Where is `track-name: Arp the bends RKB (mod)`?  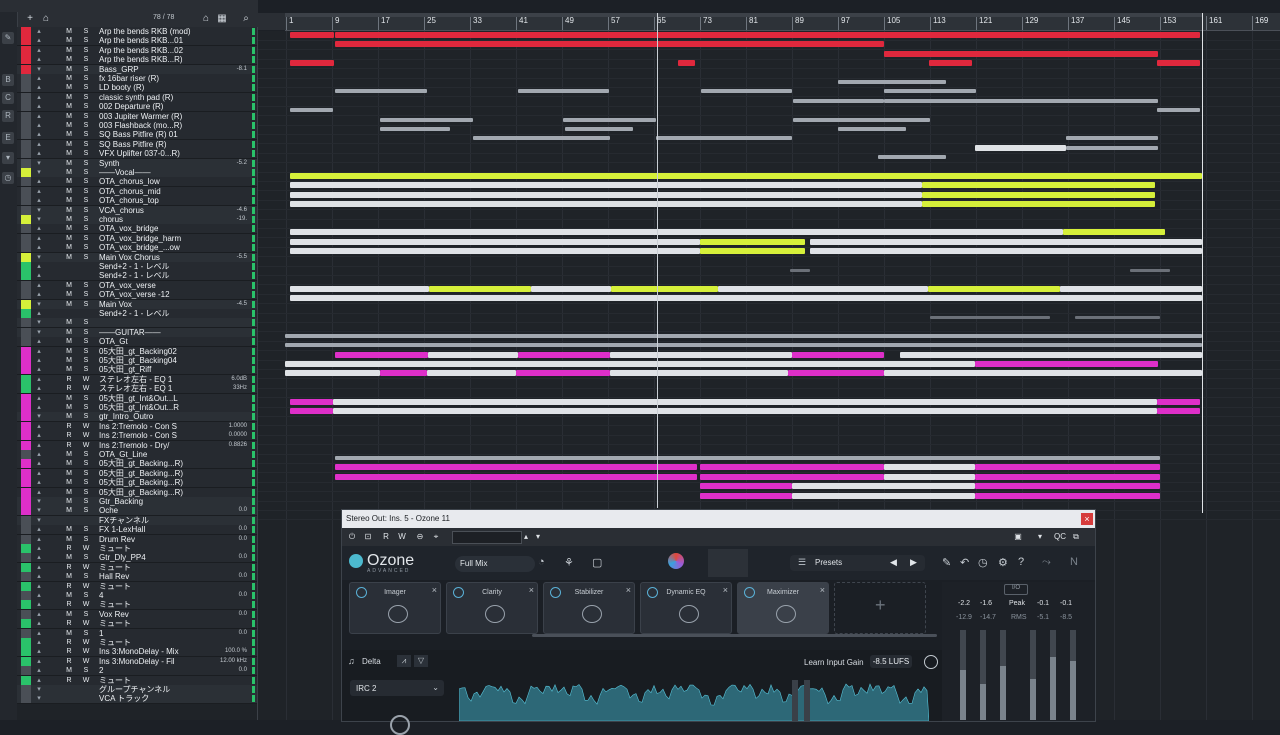 track-name: Arp the bends RKB (mod) is located at coordinates (154, 31).